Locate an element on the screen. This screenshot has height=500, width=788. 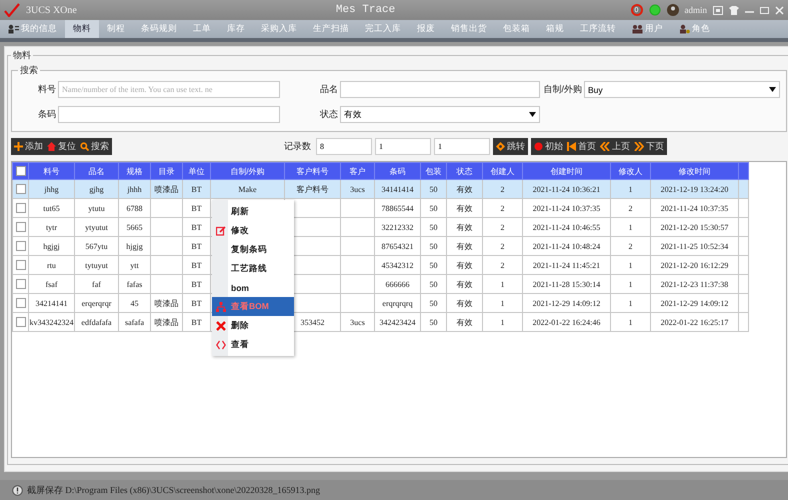
table-cell: 666666 is located at coordinates (398, 284).